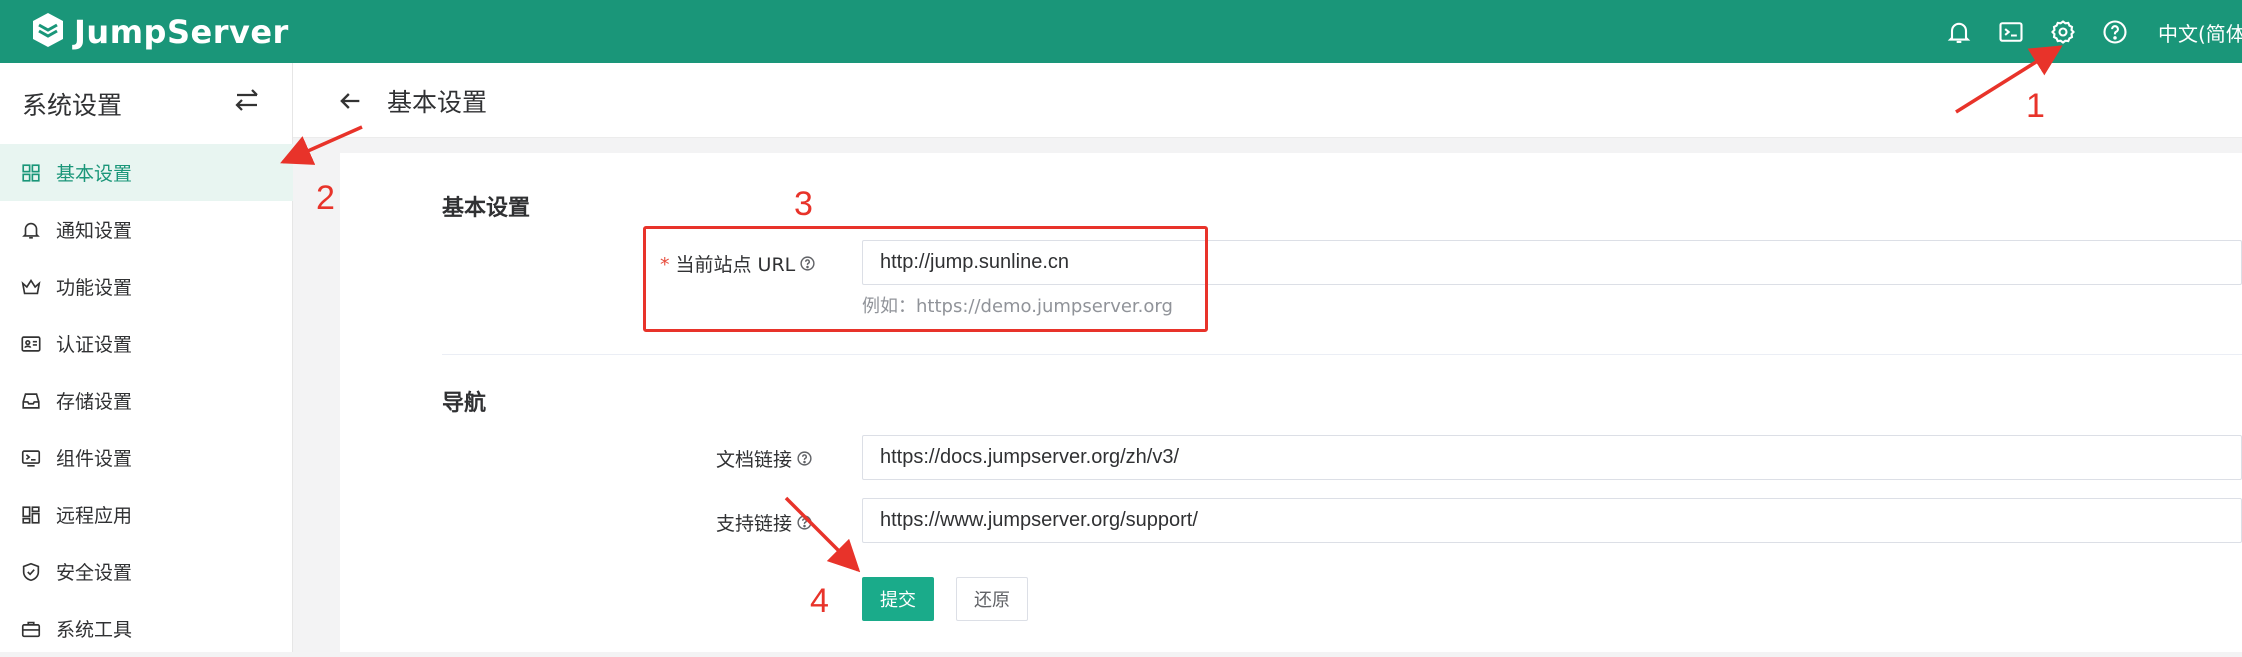 The height and width of the screenshot is (657, 2242). I want to click on sidebar-item-label: 安全设置, so click(94, 573).